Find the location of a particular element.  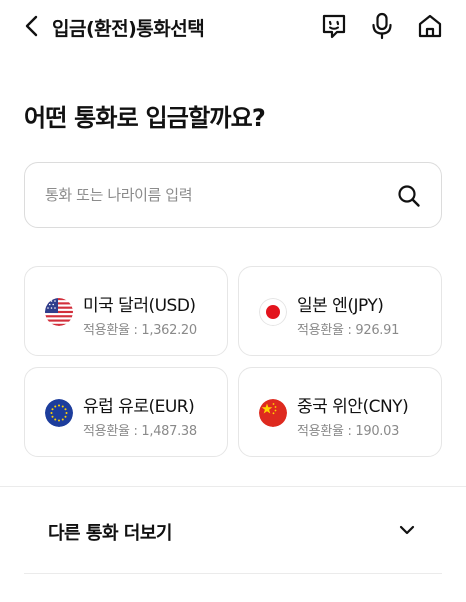

more-currencies-label: 다른 통화 더보기 is located at coordinates (110, 533).